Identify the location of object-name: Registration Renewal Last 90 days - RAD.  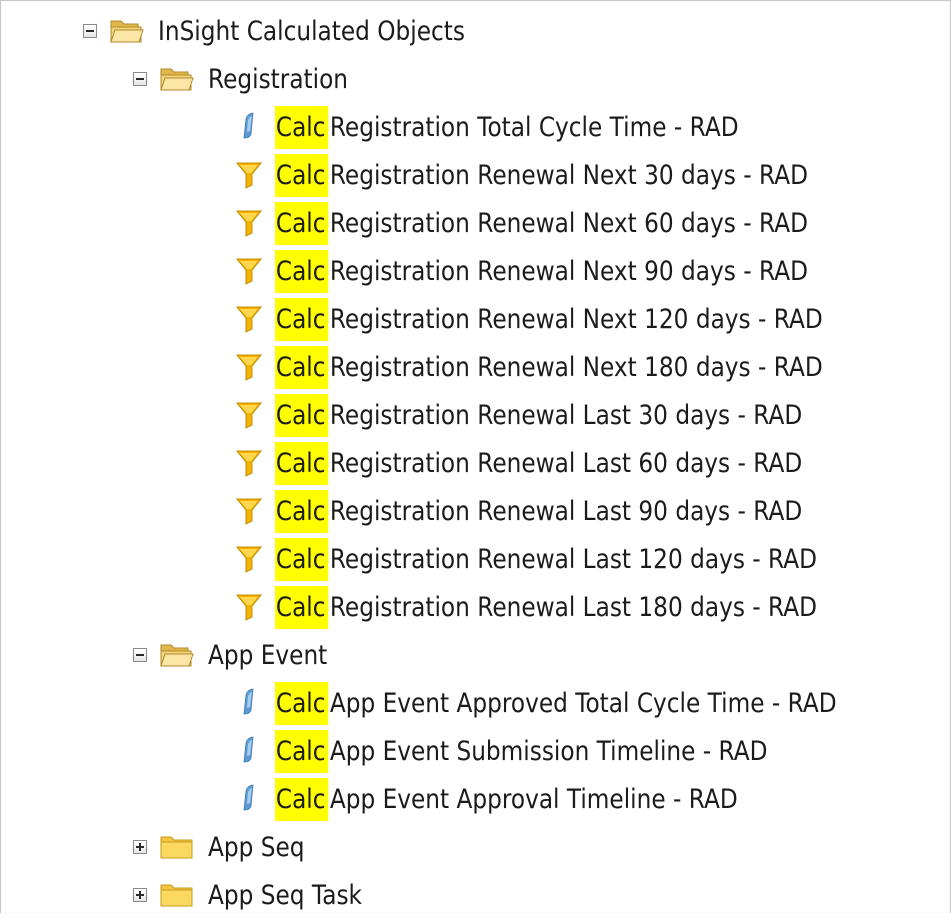
(566, 511).